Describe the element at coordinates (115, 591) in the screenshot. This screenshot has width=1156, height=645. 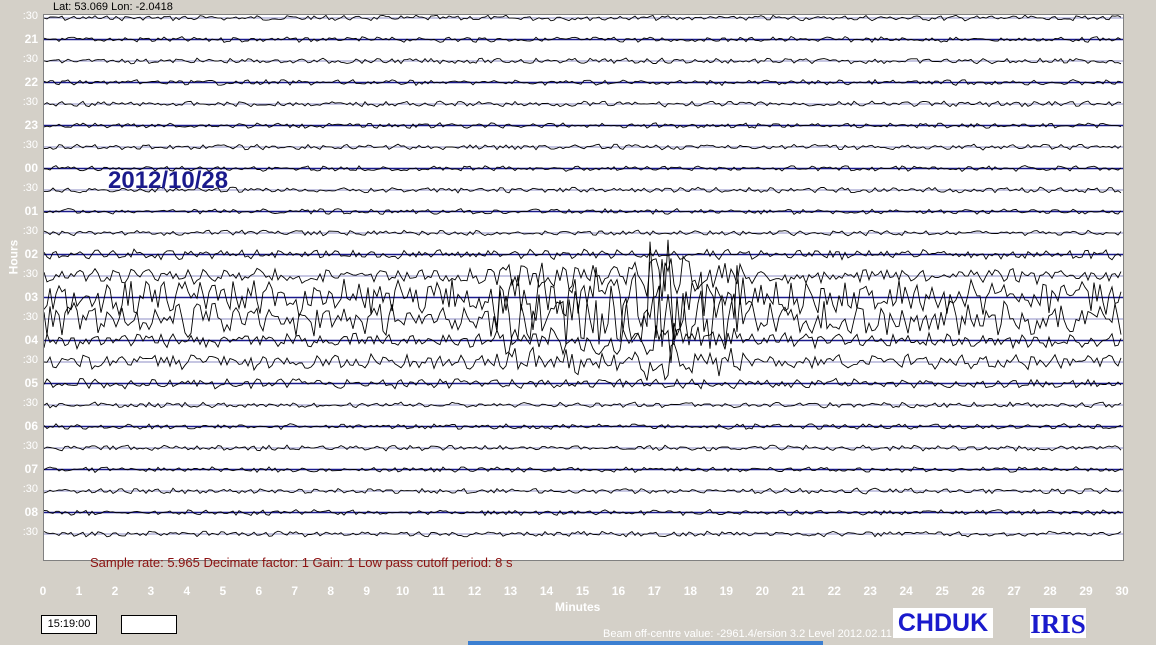
I see `x-tick-label: 2` at that location.